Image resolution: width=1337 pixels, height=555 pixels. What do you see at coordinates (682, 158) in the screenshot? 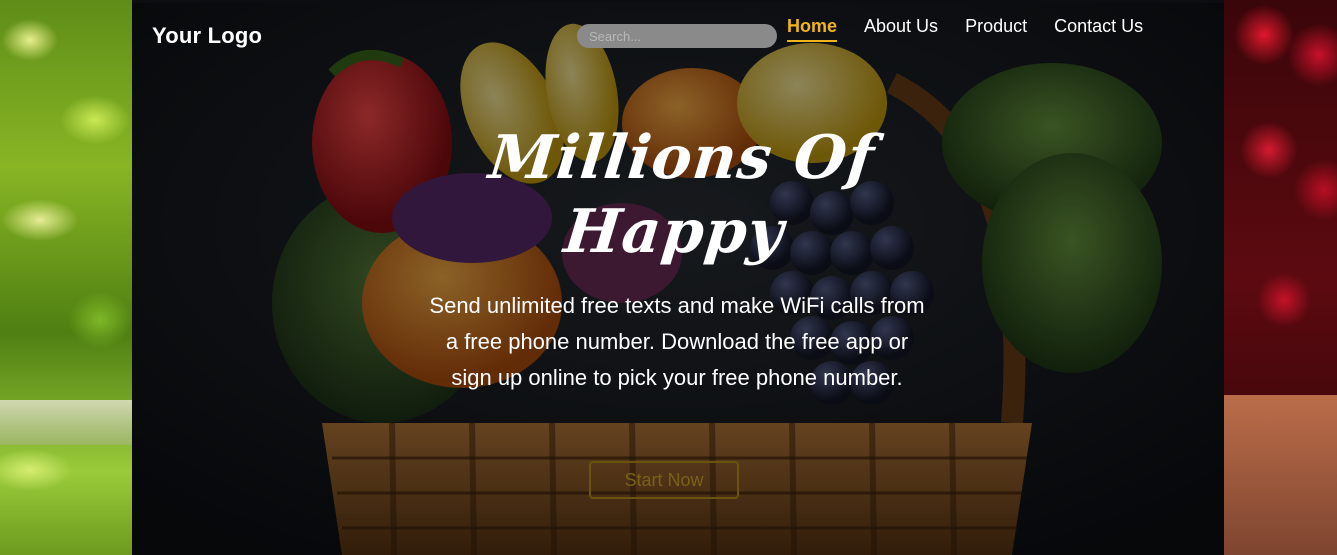
I see `hero-headline-line-1: Millions Of` at bounding box center [682, 158].